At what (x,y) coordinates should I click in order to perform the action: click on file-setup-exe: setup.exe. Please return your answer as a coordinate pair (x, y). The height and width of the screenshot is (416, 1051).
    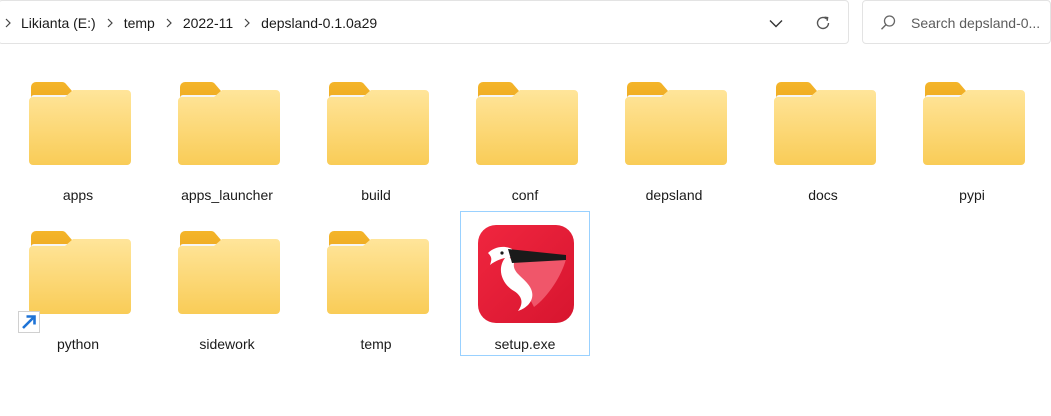
    Looking at the image, I should click on (525, 283).